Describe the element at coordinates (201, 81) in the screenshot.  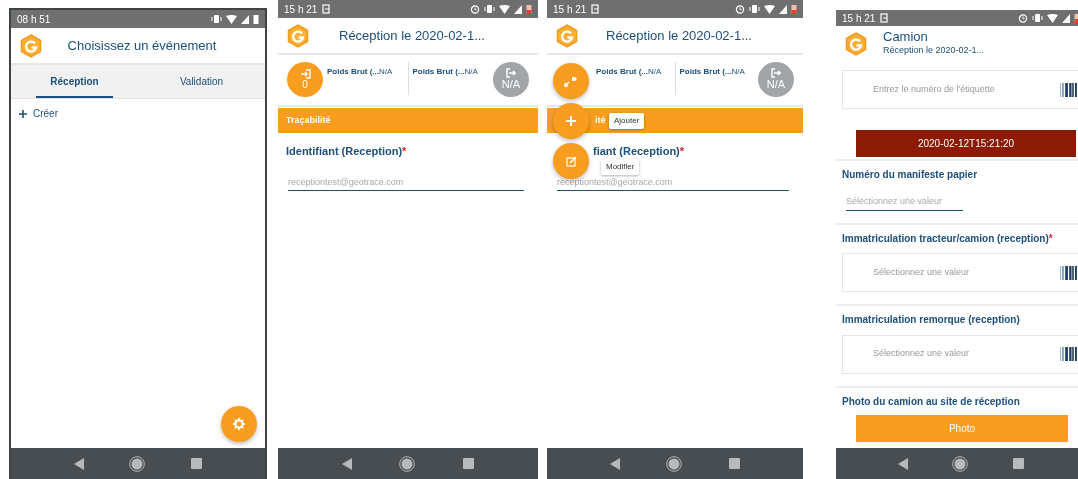
I see `tab: Validation` at that location.